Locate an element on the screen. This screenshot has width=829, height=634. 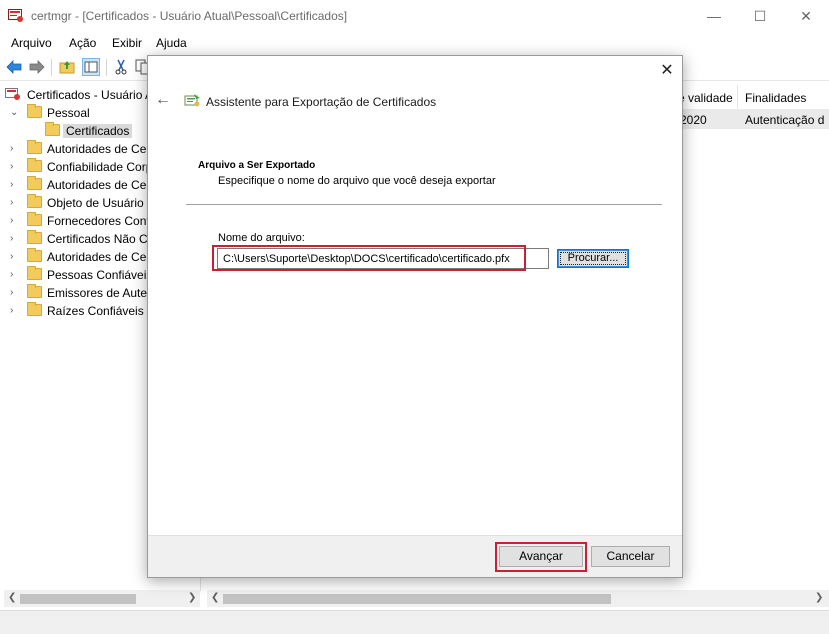
tree-item-label: Pessoal is located at coordinates (68, 113).